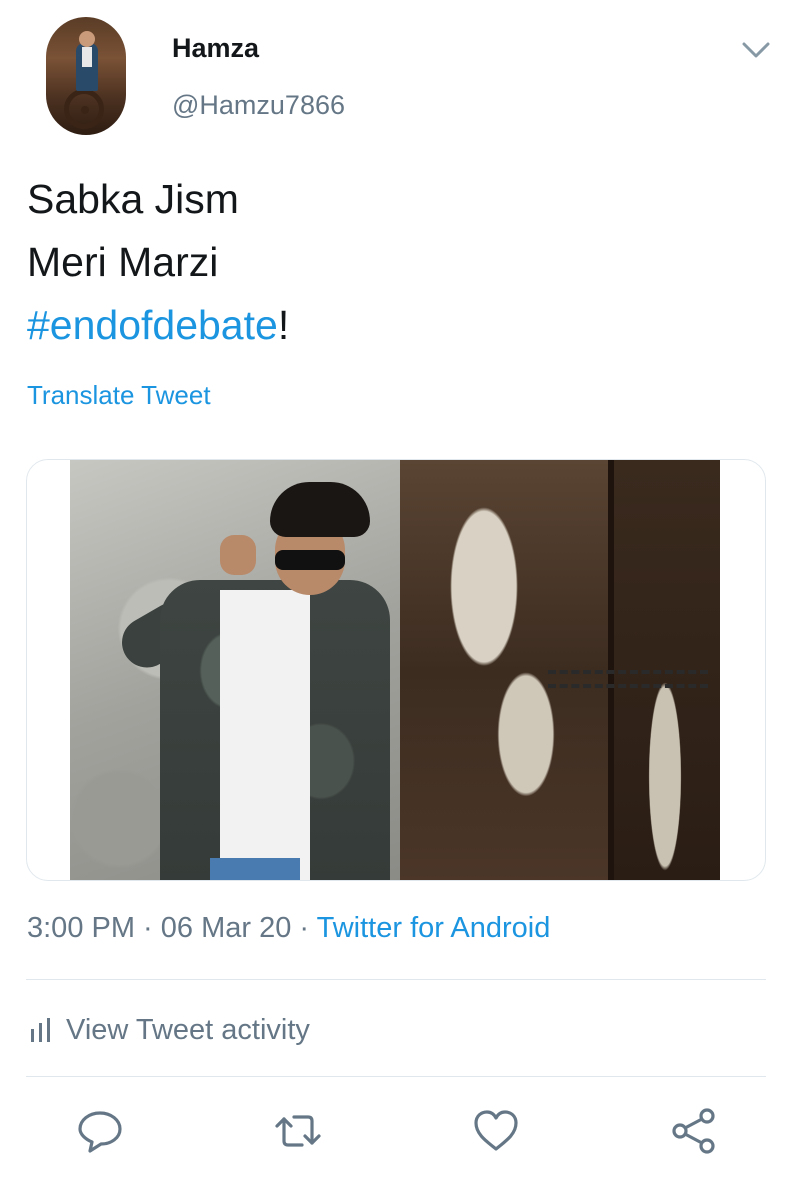  What do you see at coordinates (123, 262) in the screenshot?
I see `tweet-line: Meri Marzi` at bounding box center [123, 262].